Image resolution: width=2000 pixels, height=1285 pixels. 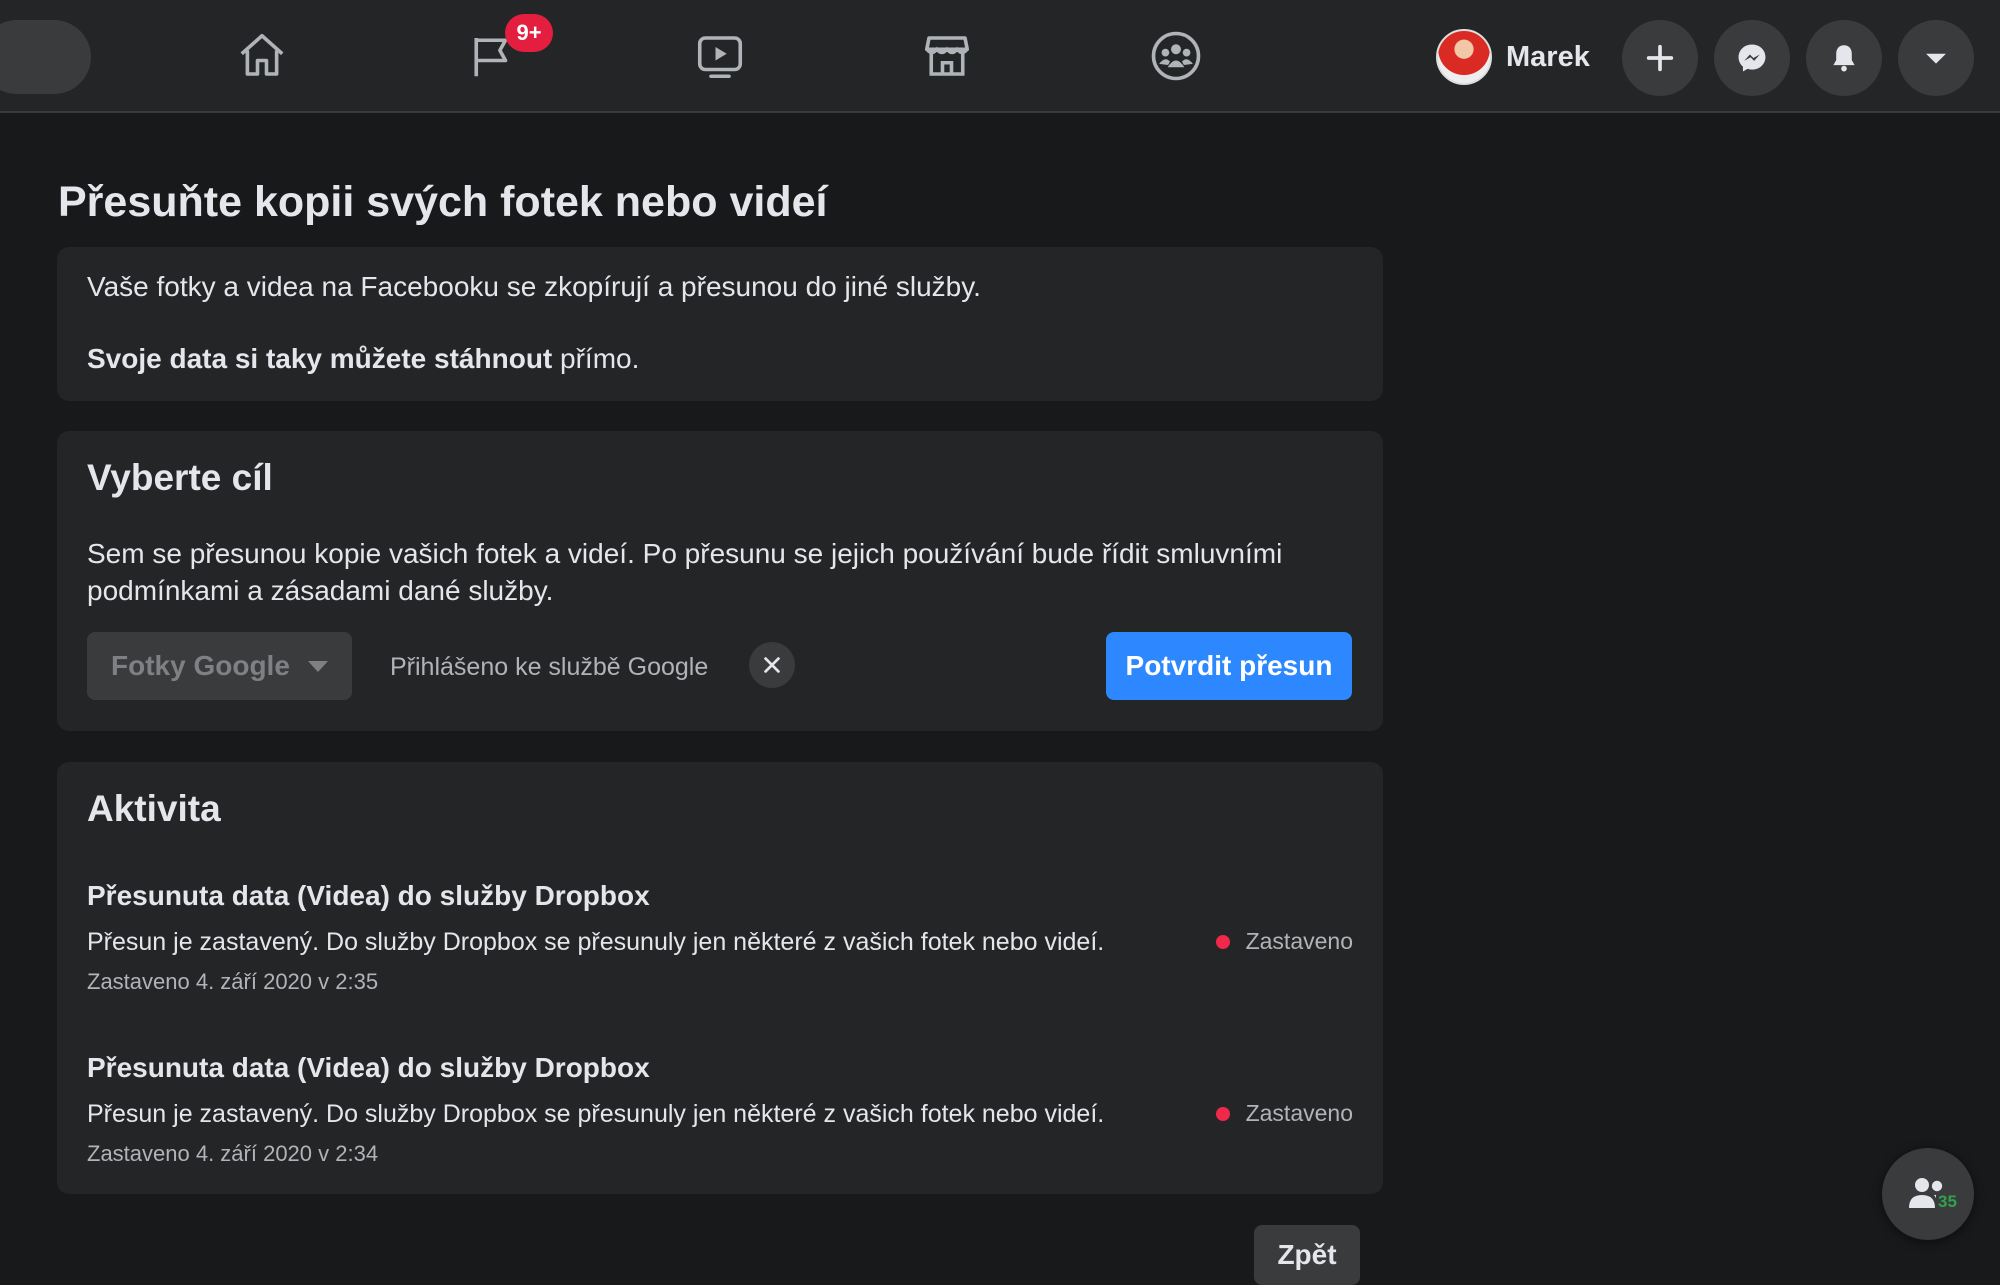 What do you see at coordinates (233, 1153) in the screenshot?
I see `activity-timestamp: Zastaveno 4. září 2020 v 2:34` at bounding box center [233, 1153].